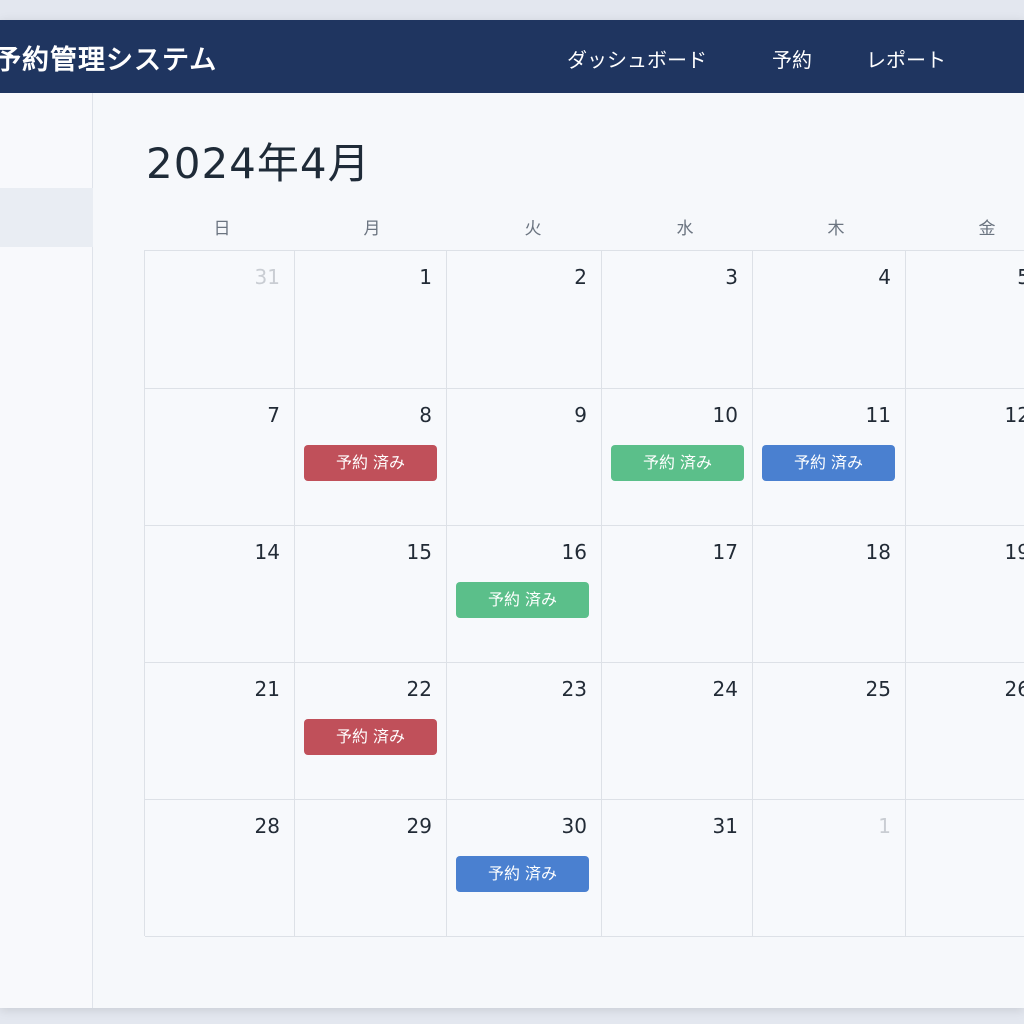  Describe the element at coordinates (512, 56) in the screenshot. I see `top-navigation-bar: 予約管理システム ダッシュボード 予約 レポート` at that location.